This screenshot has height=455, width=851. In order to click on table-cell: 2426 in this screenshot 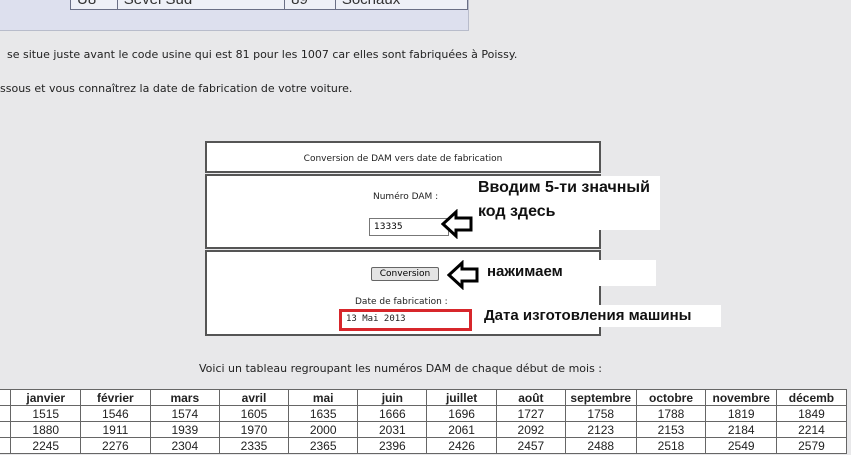, I will do `click(461, 445)`.